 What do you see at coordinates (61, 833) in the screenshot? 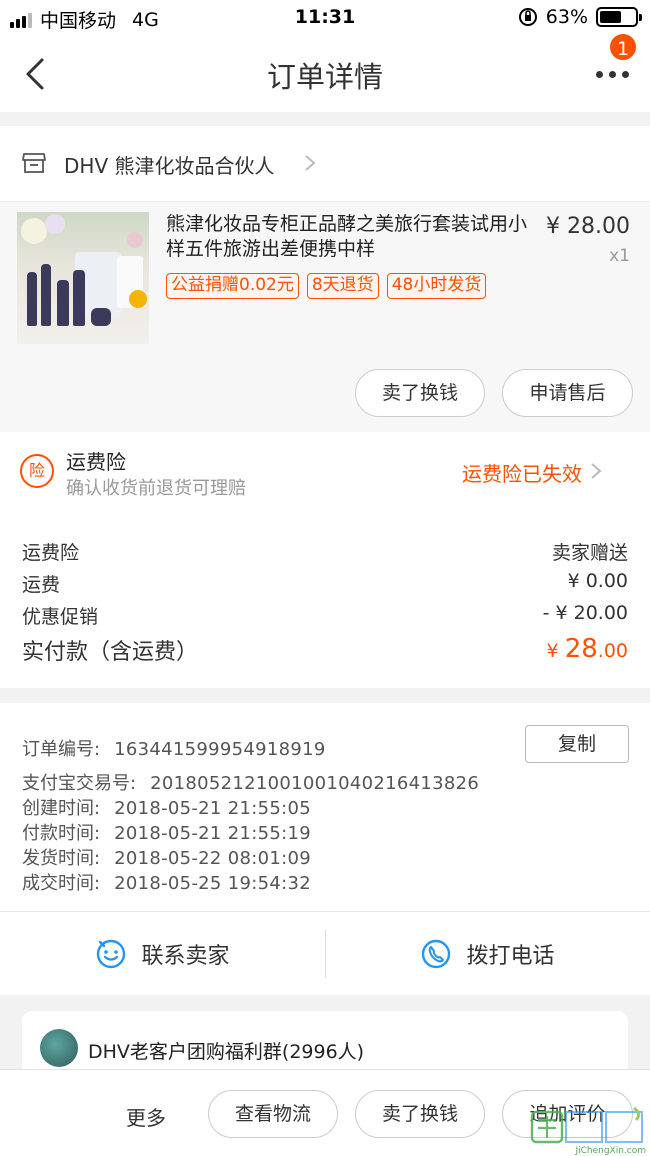
I see `info-label: 付款时间:` at bounding box center [61, 833].